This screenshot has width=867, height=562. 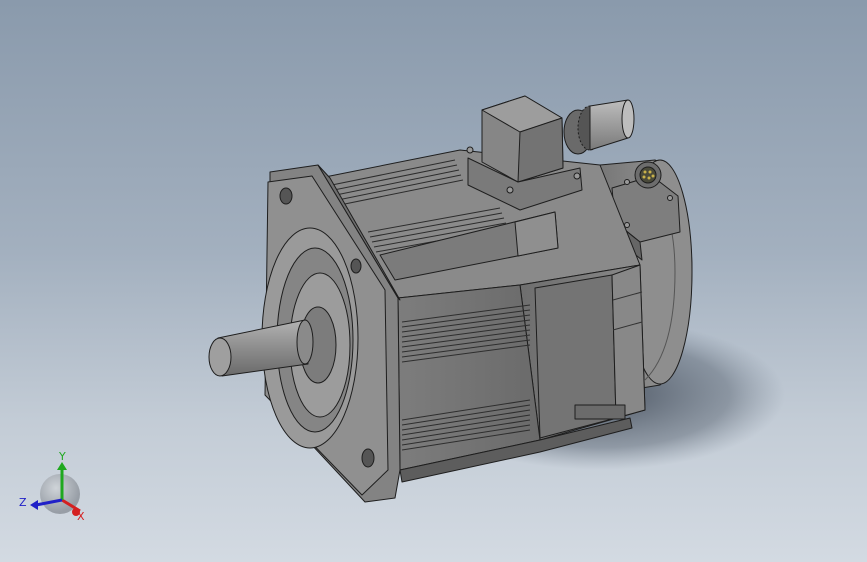 What do you see at coordinates (62, 466) in the screenshot?
I see `triad-y-tip` at bounding box center [62, 466].